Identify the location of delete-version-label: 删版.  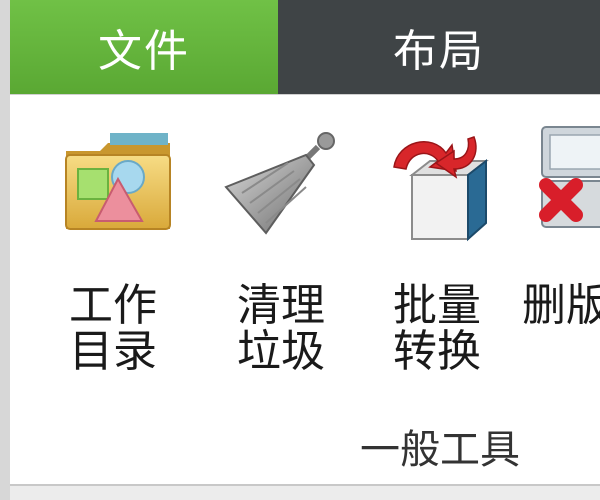
(561, 305).